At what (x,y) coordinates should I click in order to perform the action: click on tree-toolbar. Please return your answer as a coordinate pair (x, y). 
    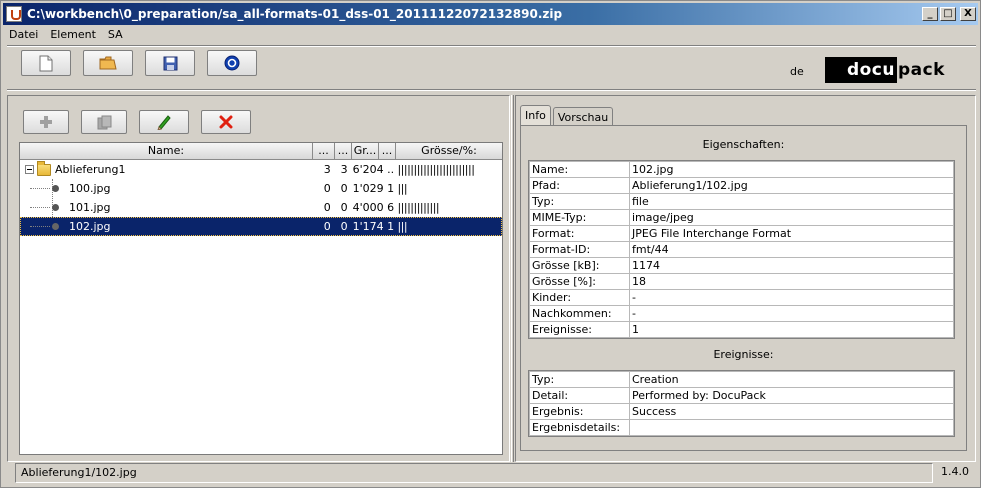
    Looking at the image, I should click on (137, 122).